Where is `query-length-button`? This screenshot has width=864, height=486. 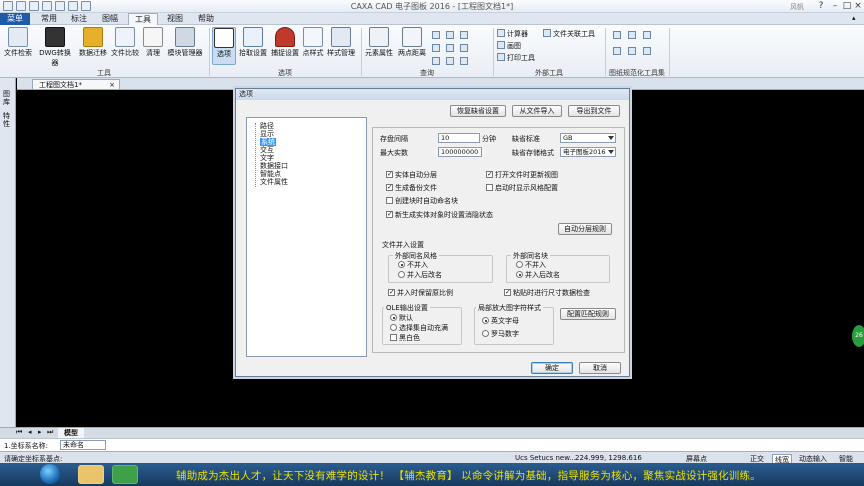
query-length-button is located at coordinates (437, 49).